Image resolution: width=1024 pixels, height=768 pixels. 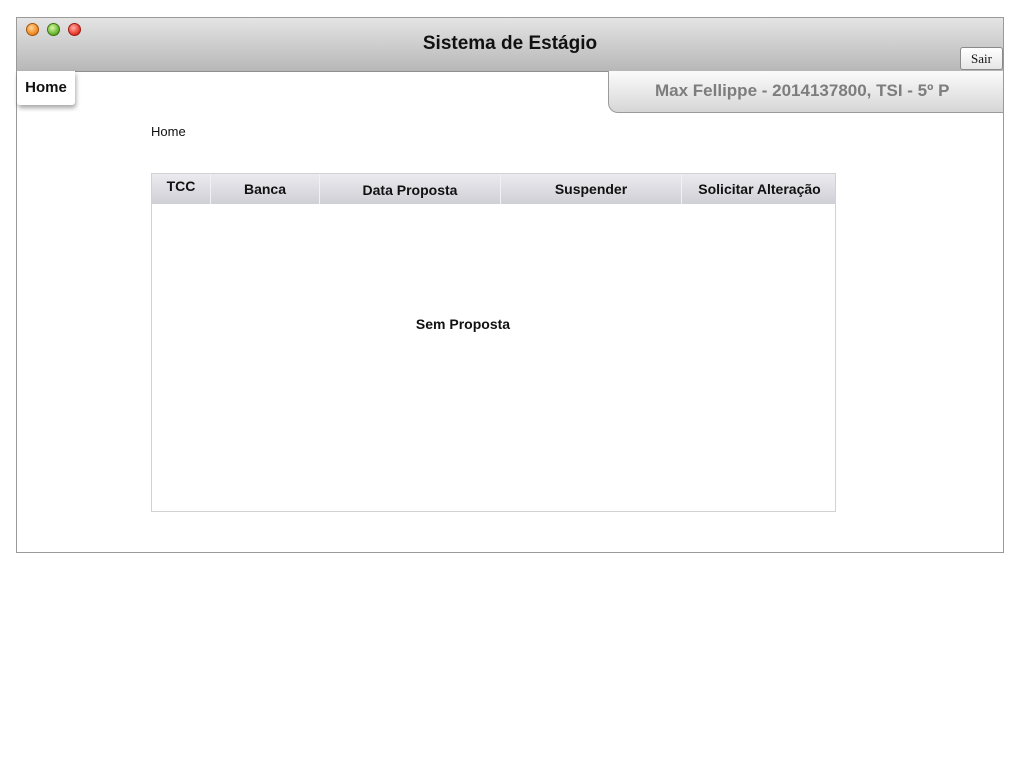 I want to click on column-header-banca: Banca, so click(x=265, y=189).